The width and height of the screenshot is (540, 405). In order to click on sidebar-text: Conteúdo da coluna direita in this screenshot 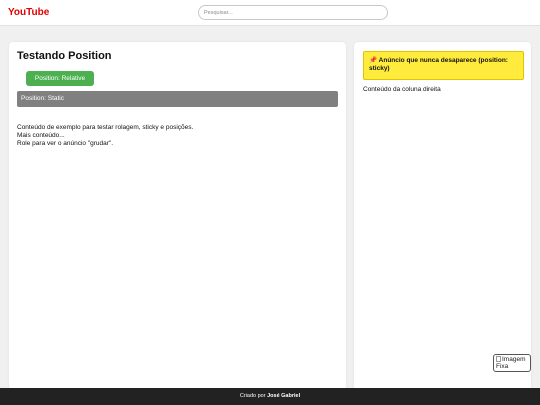, I will do `click(402, 89)`.